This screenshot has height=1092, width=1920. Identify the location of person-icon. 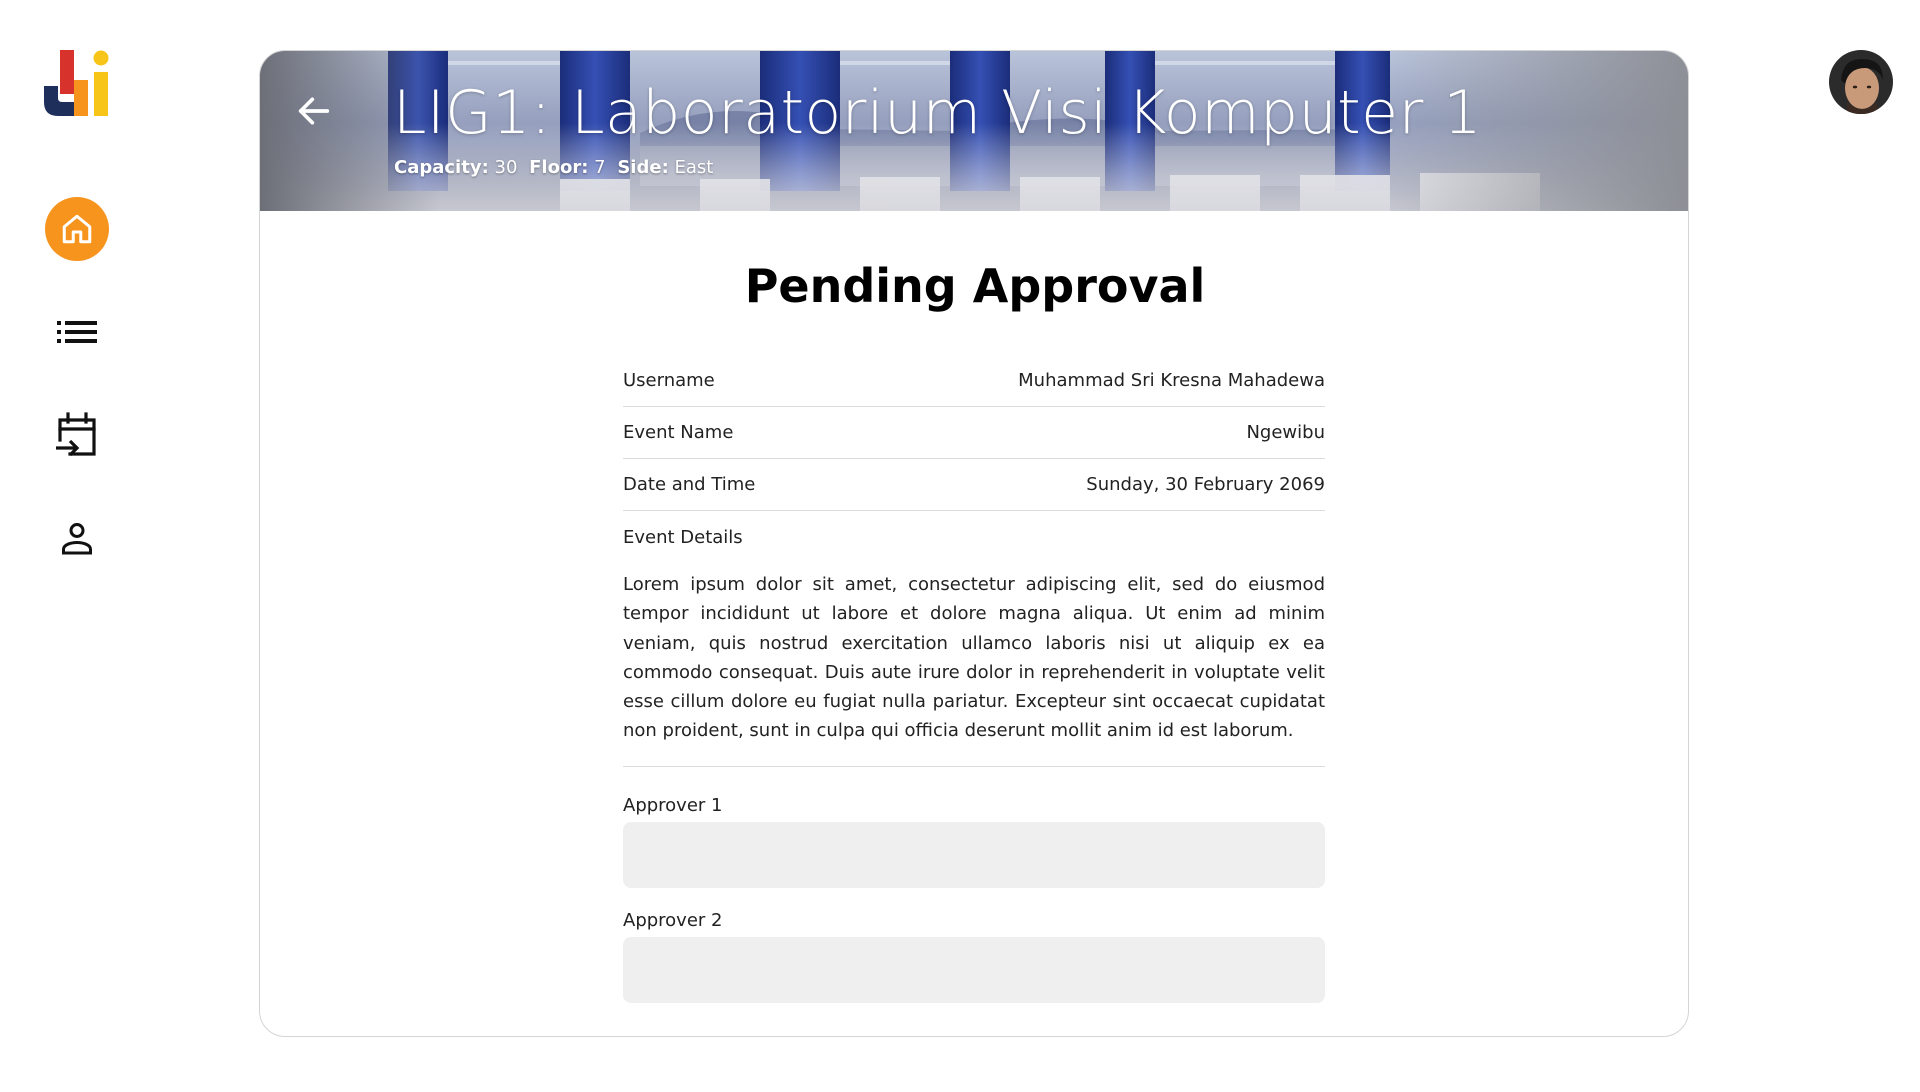
(77, 538).